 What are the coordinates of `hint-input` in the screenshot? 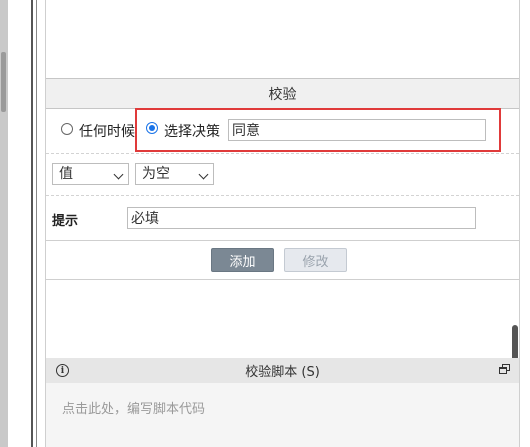 It's located at (301, 218).